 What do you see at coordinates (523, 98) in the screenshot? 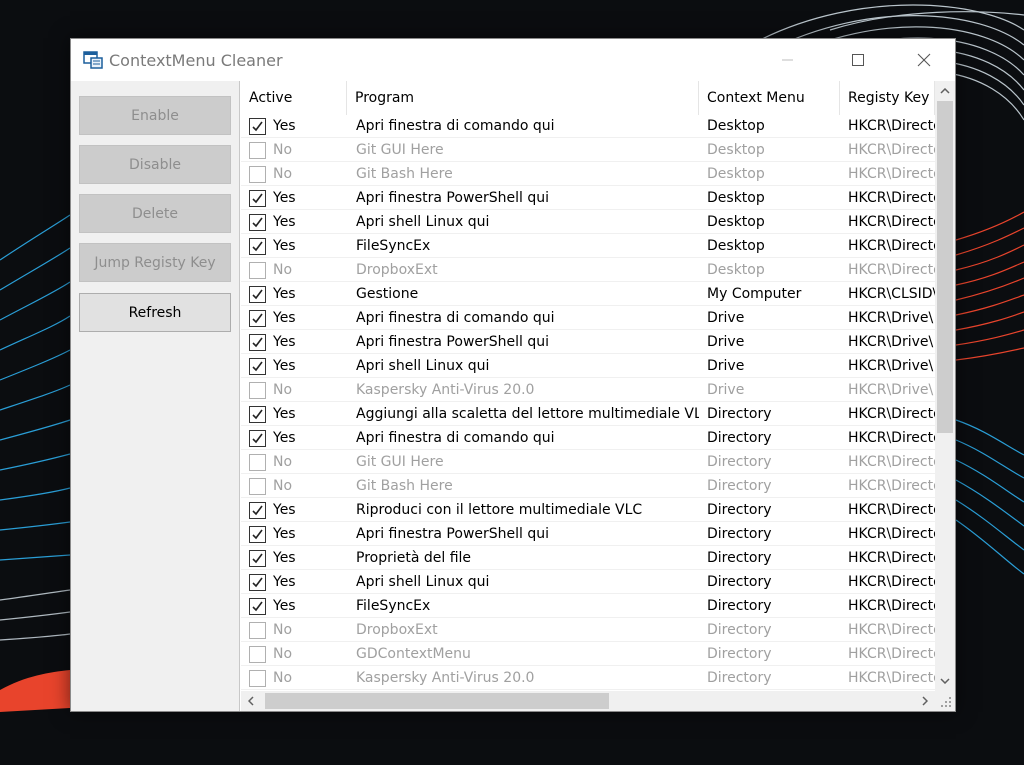
I see `column-header-program: Program` at bounding box center [523, 98].